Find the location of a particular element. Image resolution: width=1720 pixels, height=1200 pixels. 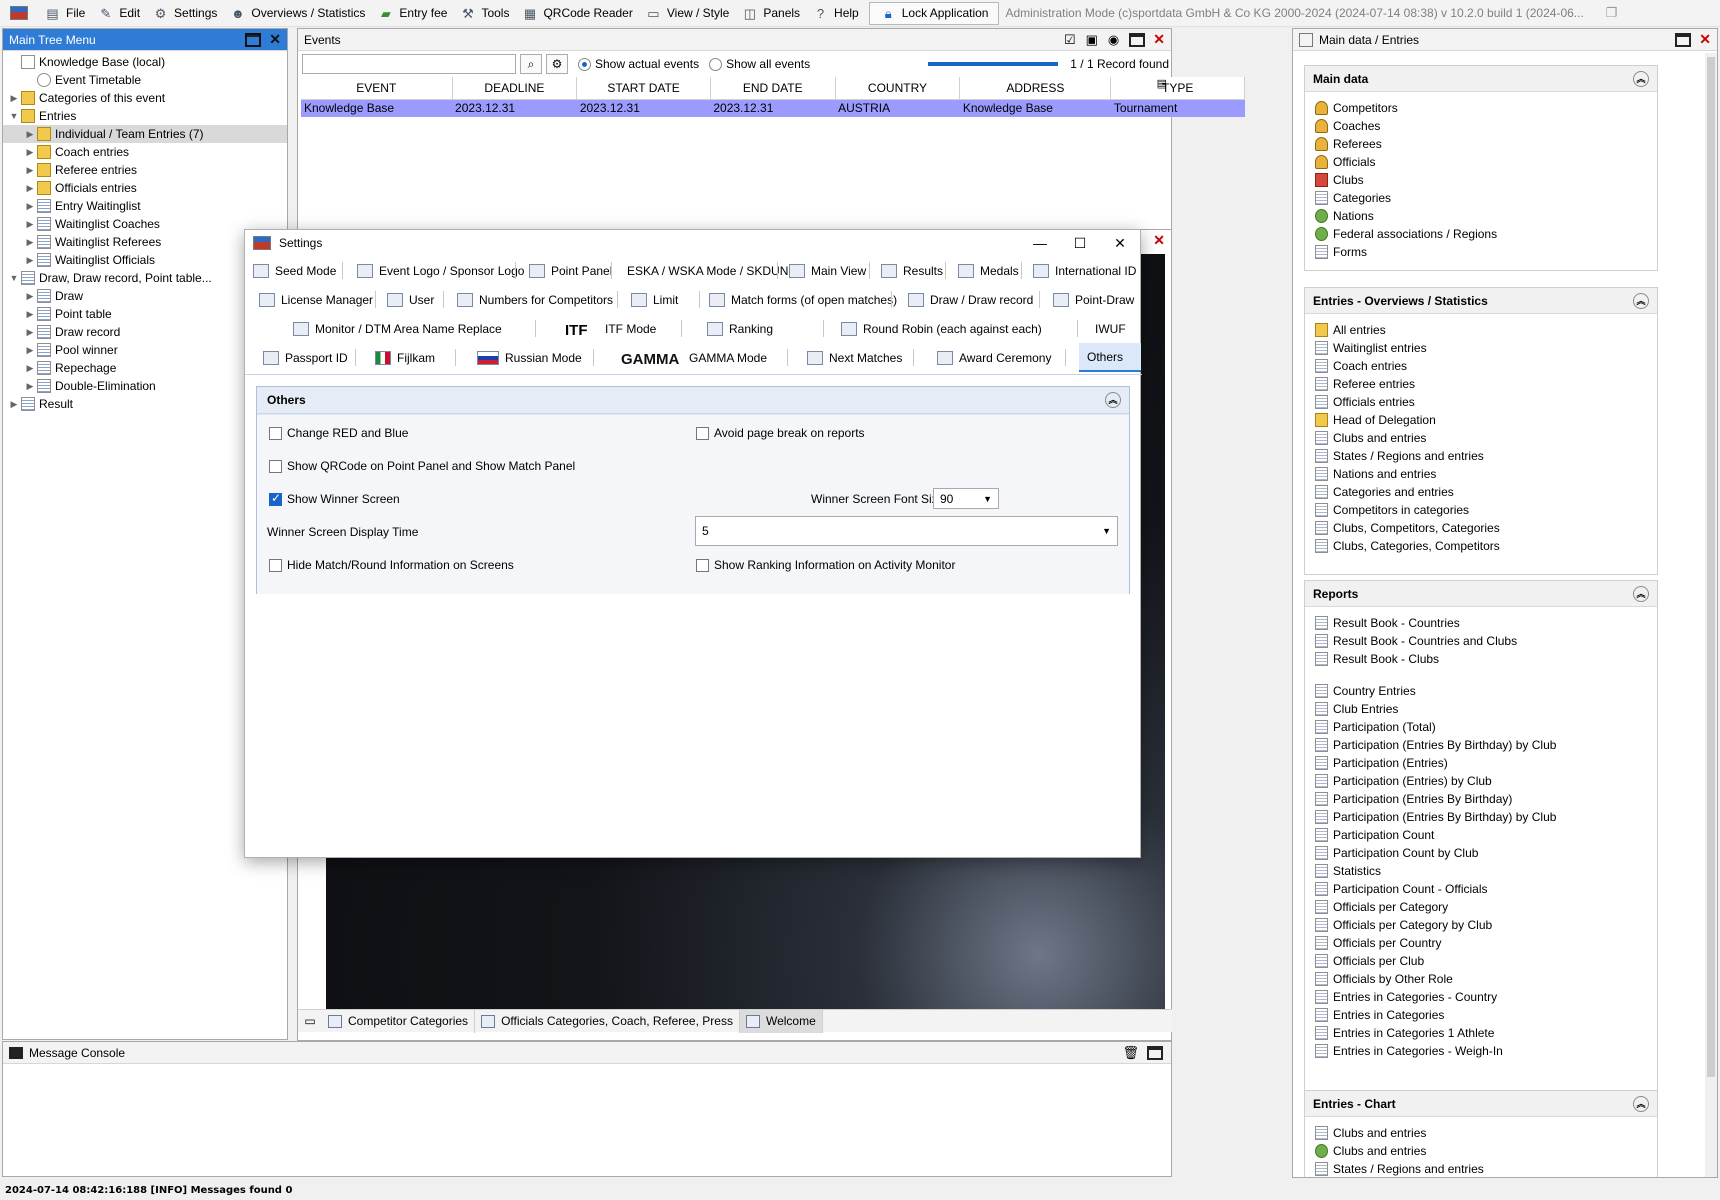

ribbon-tab-numbers-for-competitors: Numbers for Competitors is located at coordinates (535, 299).